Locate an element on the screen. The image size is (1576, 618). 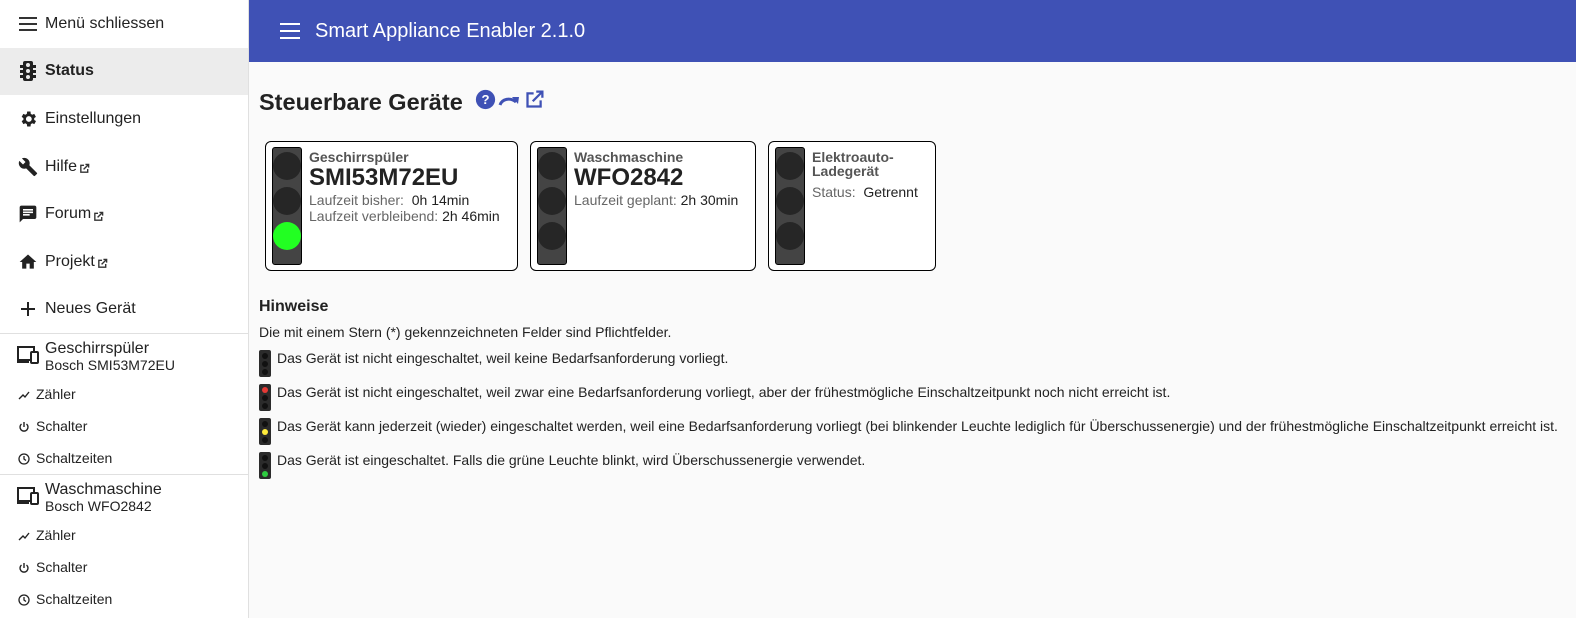
traffic-light-icon is located at coordinates (28, 71).